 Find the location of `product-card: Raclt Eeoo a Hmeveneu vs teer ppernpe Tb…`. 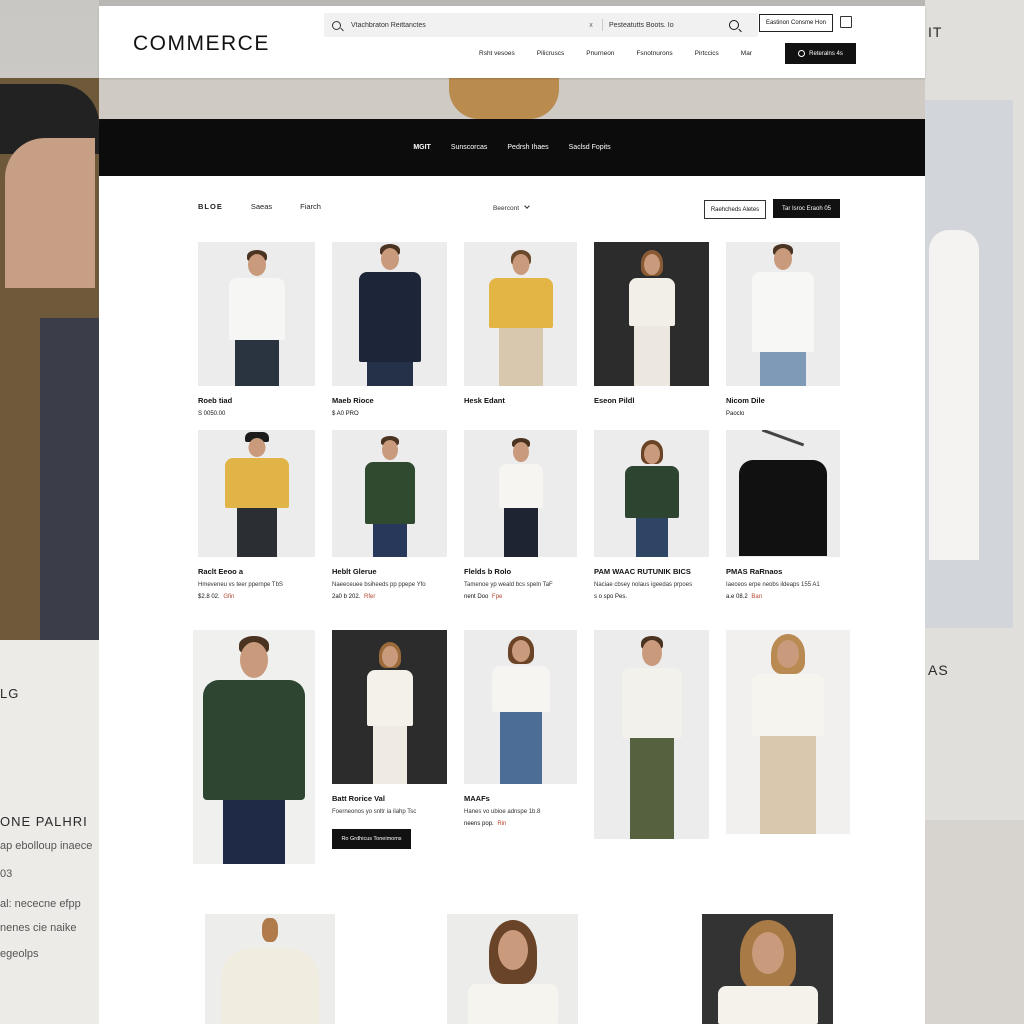

product-card: Raclt Eeoo a Hmeveneu vs teer ppernpe Tb… is located at coordinates (256, 515).